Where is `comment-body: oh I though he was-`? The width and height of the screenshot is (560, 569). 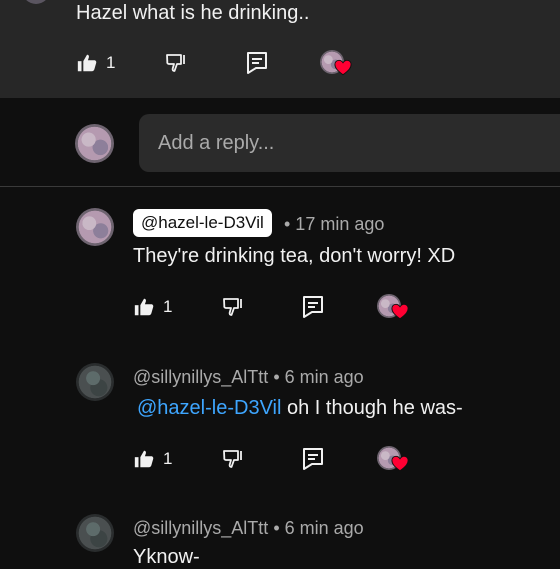
comment-body: oh I though he was- is located at coordinates (372, 408).